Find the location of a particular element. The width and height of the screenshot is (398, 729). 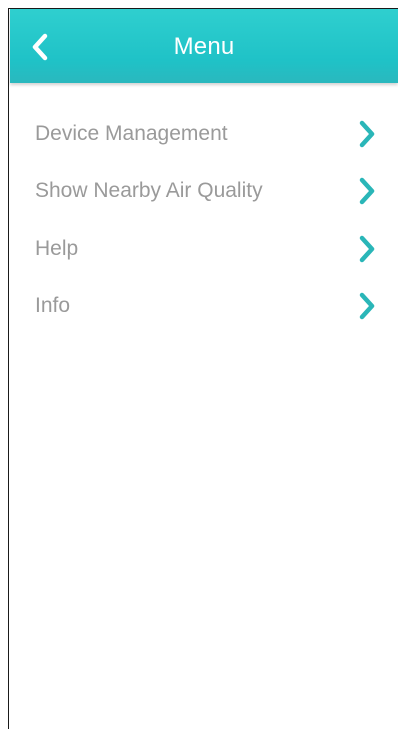

menu-item-label: Show Nearby Air Quality is located at coordinates (149, 191).